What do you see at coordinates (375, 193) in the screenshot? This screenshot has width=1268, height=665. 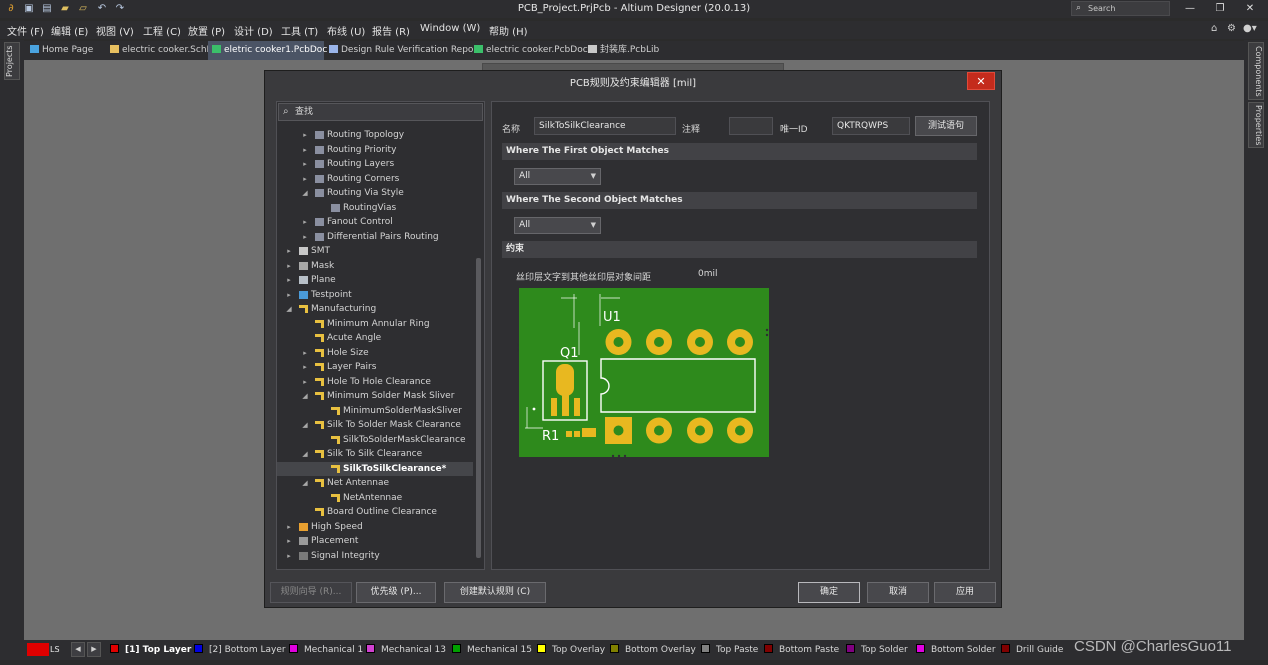 I see `tree-item: ◢ Routing Via Style` at bounding box center [375, 193].